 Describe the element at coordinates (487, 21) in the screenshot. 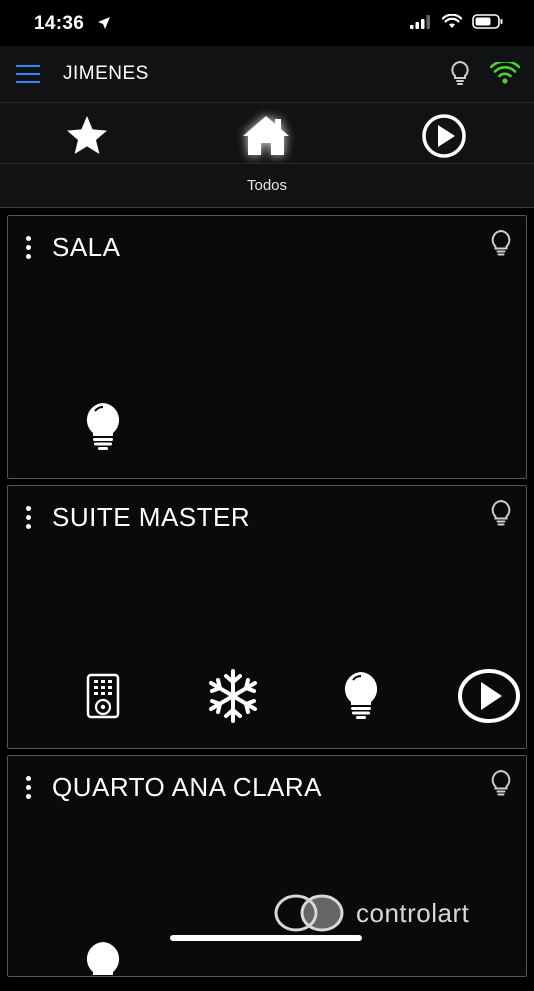

I see `battery-icon` at that location.